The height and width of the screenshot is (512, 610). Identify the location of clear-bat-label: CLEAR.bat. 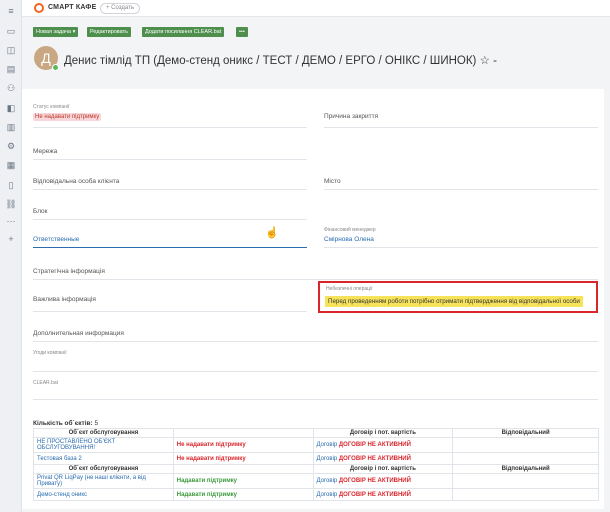
(46, 383).